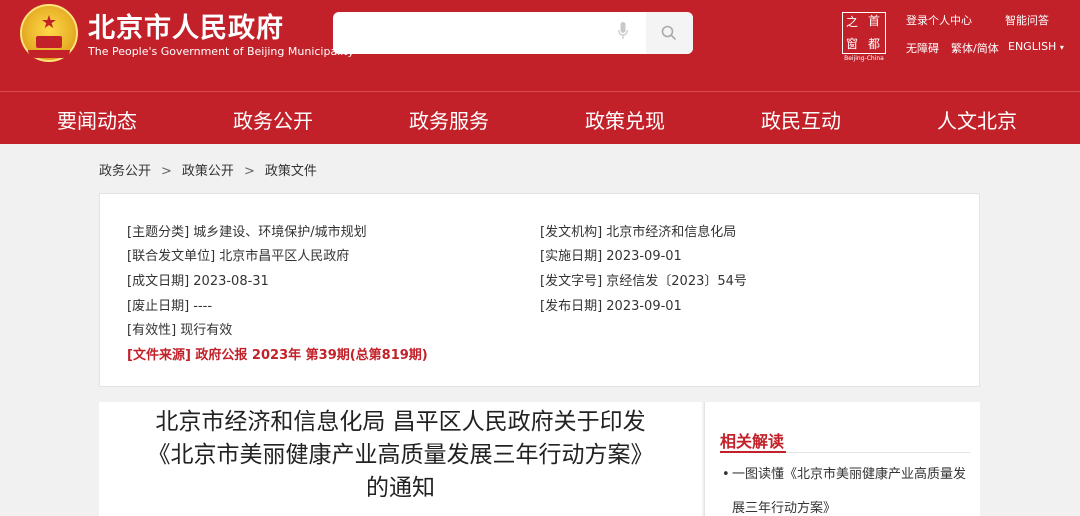  I want to click on smart-qa-link: 智能问答, so click(1027, 20).